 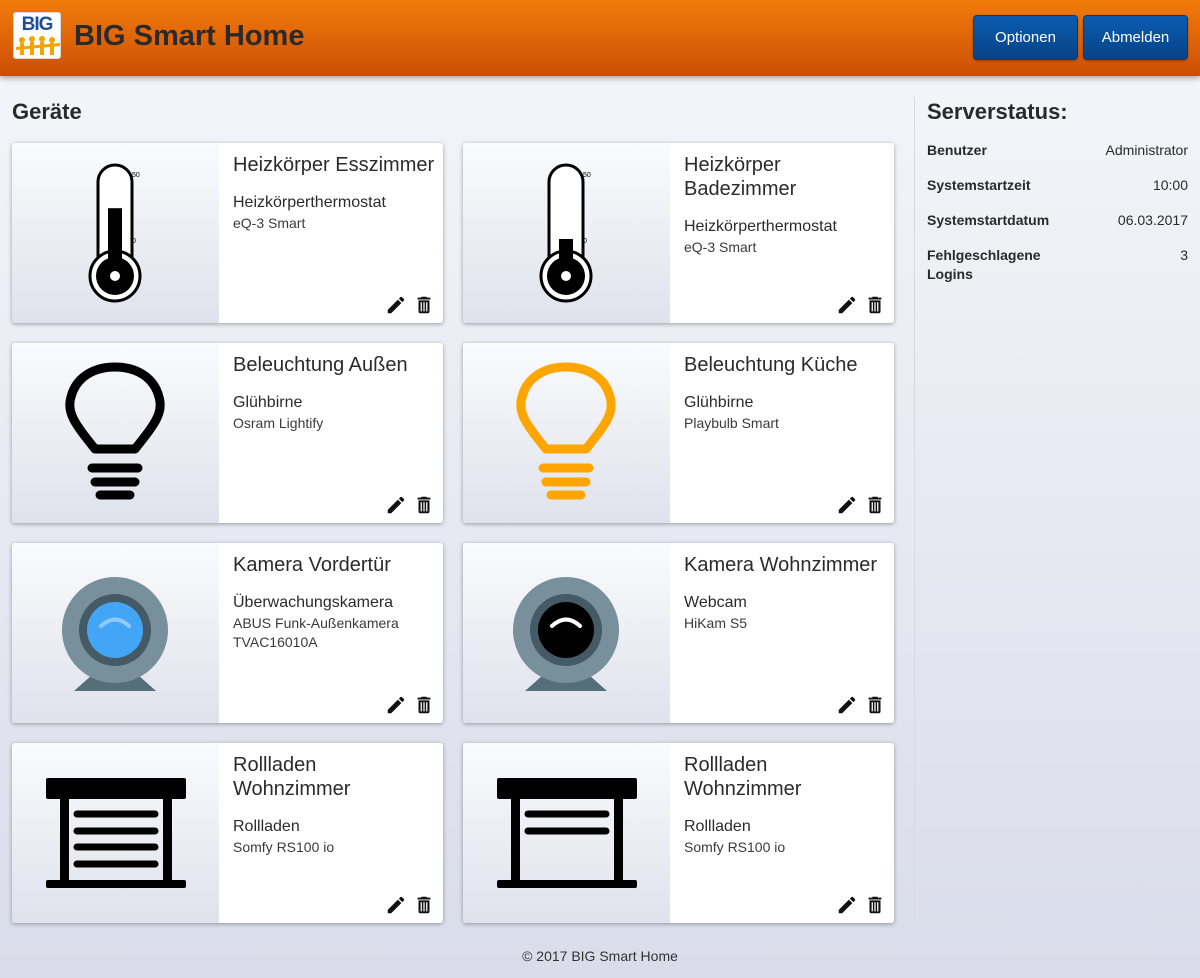 What do you see at coordinates (1146, 150) in the screenshot?
I see `status-value-user: Administrator` at bounding box center [1146, 150].